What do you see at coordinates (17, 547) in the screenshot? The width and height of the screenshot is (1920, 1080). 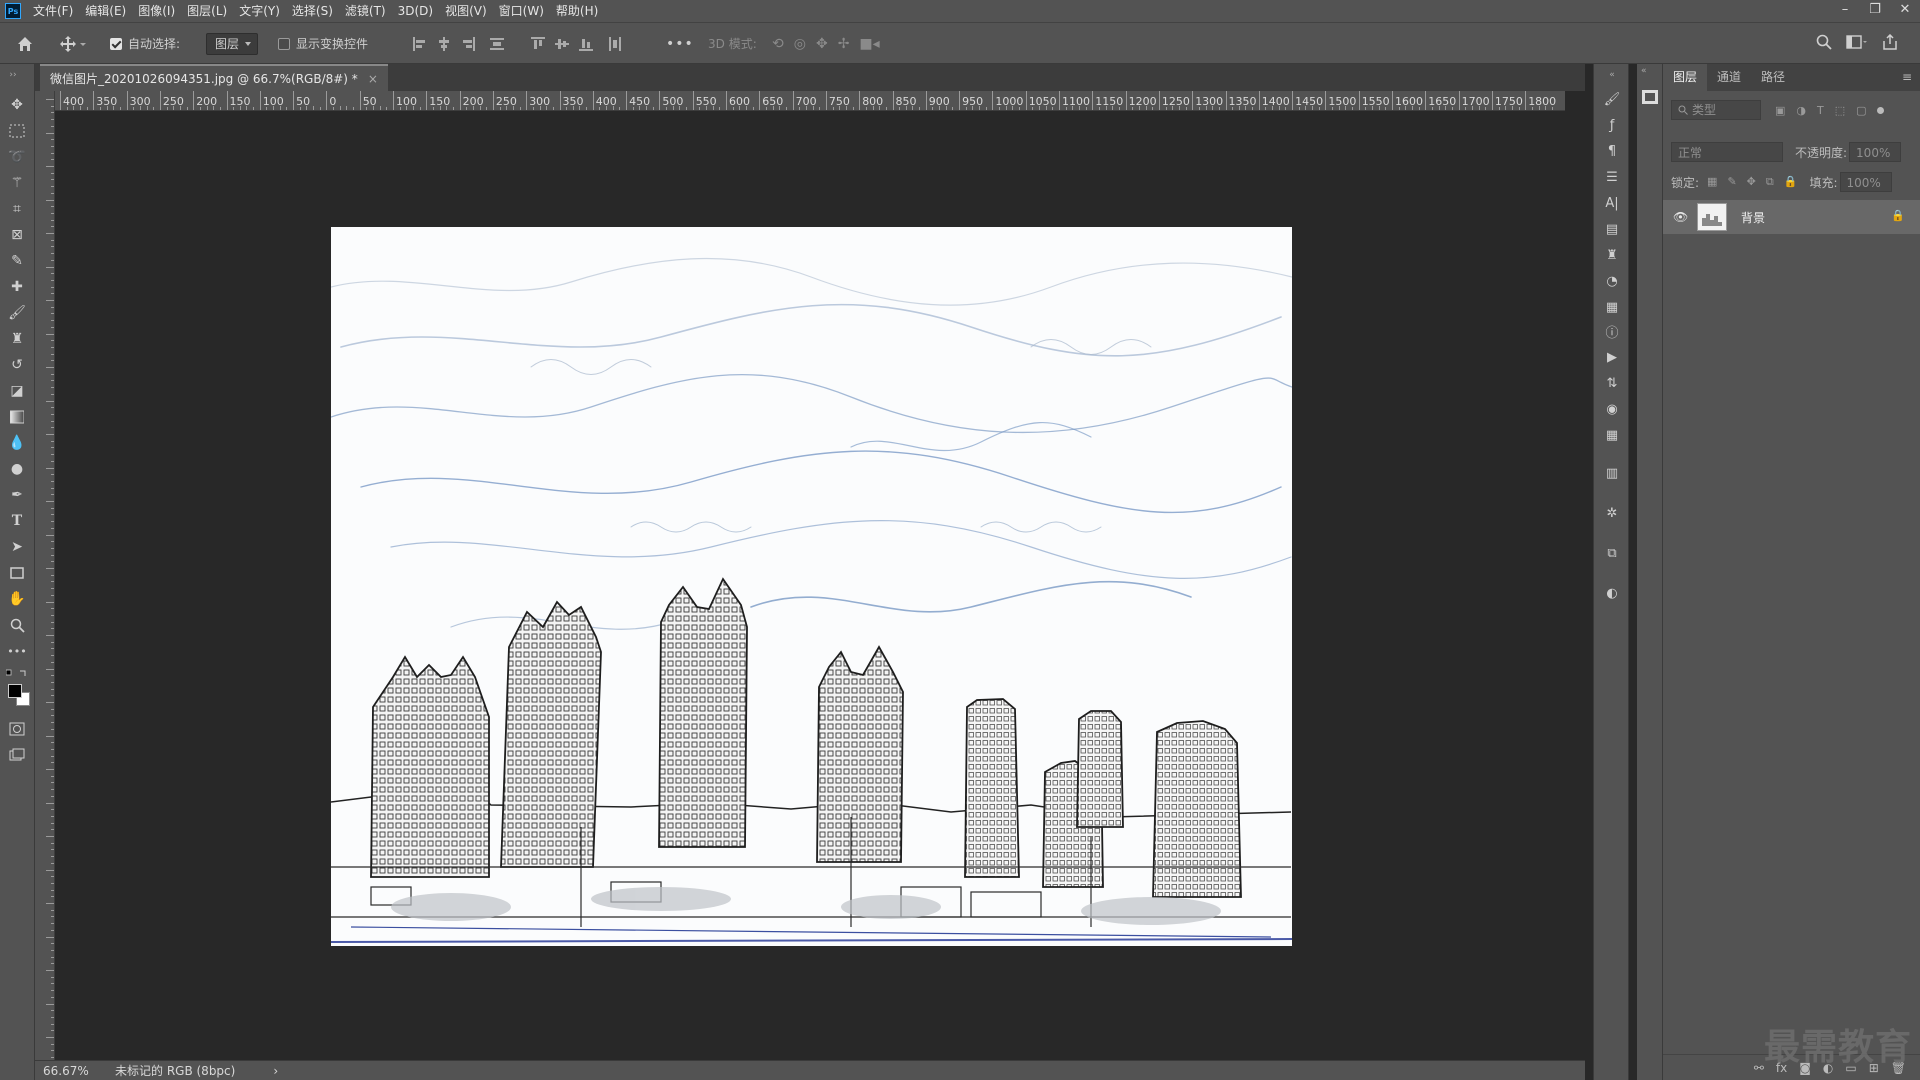 I see `path-selection-tool-icon: ➤` at bounding box center [17, 547].